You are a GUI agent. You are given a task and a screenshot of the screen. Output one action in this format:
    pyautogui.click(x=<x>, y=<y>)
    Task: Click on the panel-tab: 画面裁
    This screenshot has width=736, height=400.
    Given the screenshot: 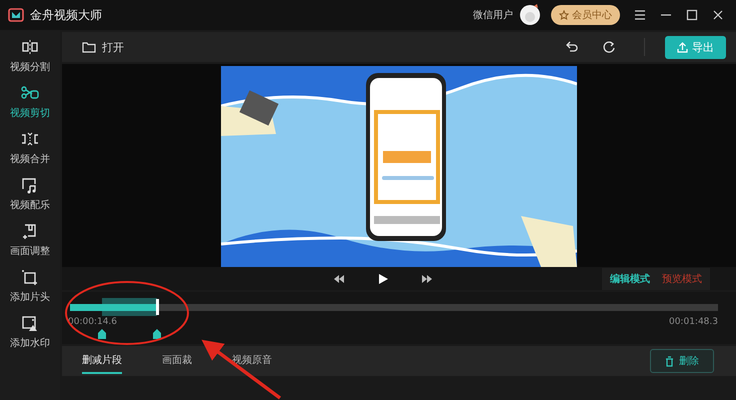 What is the action you would take?
    pyautogui.click(x=177, y=361)
    